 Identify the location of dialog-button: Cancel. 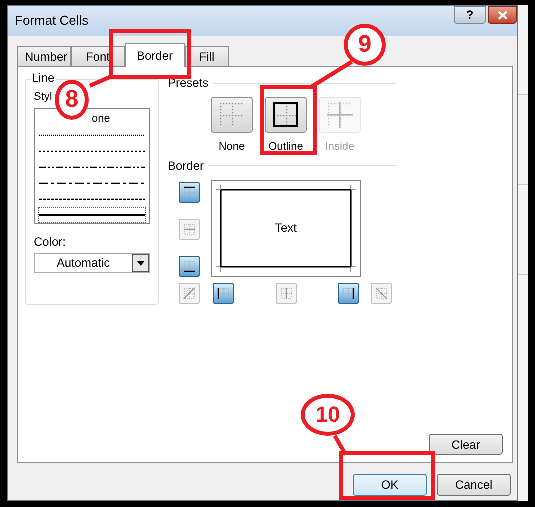
(474, 485).